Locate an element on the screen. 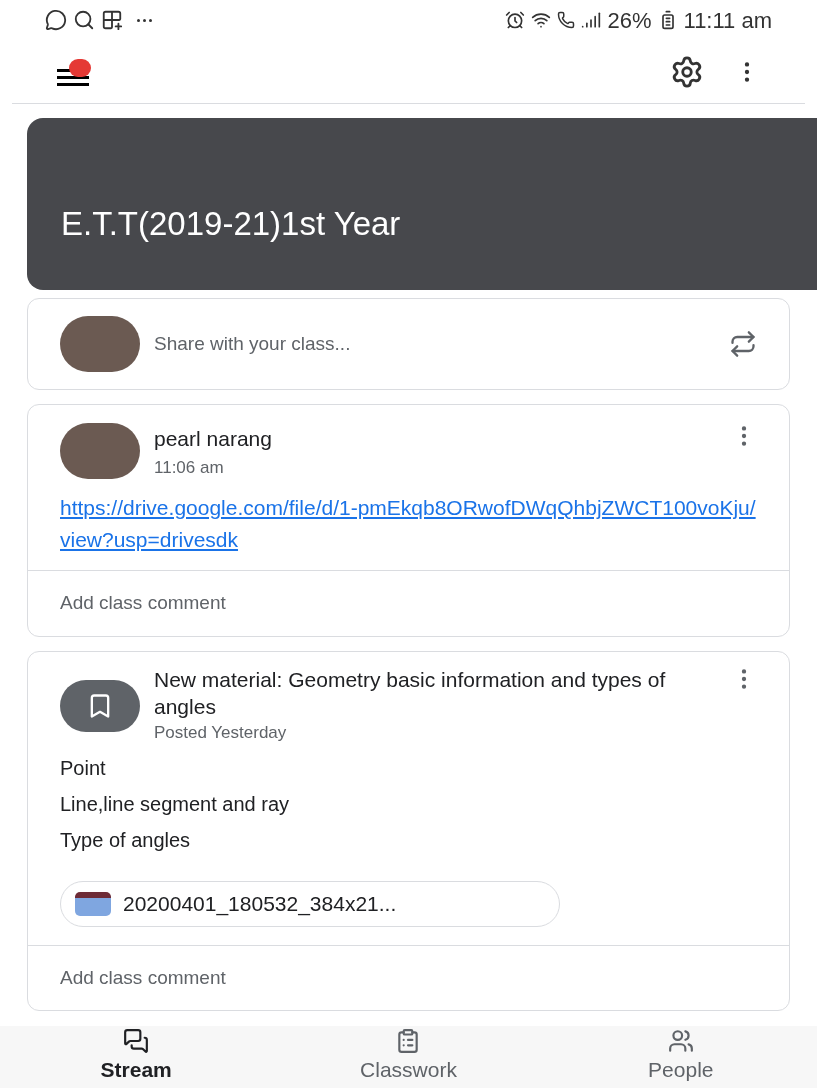 This screenshot has width=817, height=1088. material-title: New material: Geometry basic information and types of angles is located at coordinates (410, 693).